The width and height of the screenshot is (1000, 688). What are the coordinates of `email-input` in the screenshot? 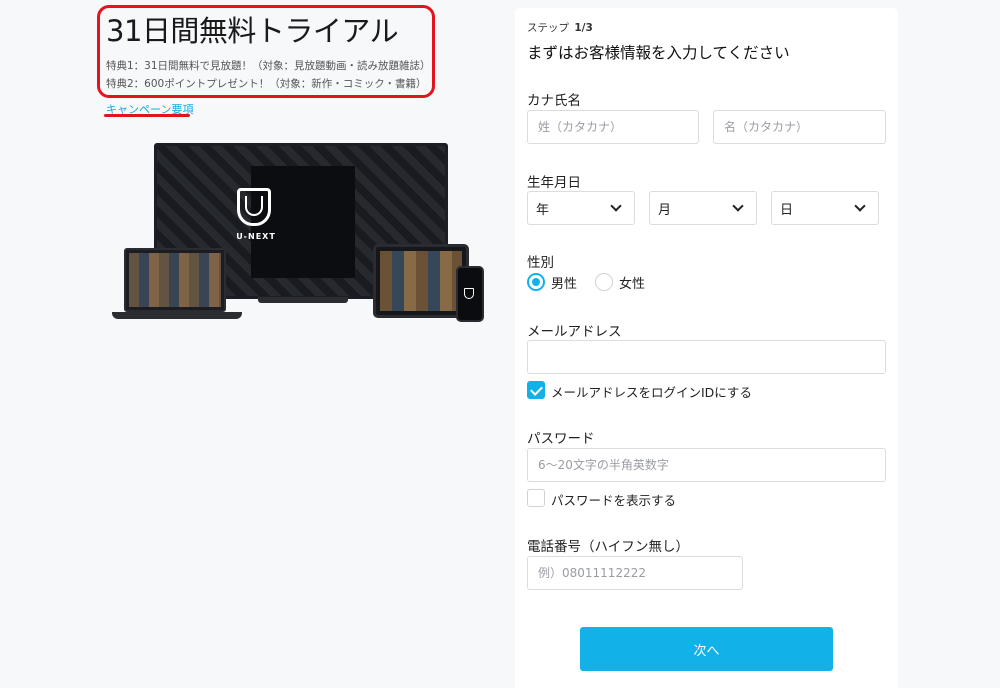 It's located at (706, 357).